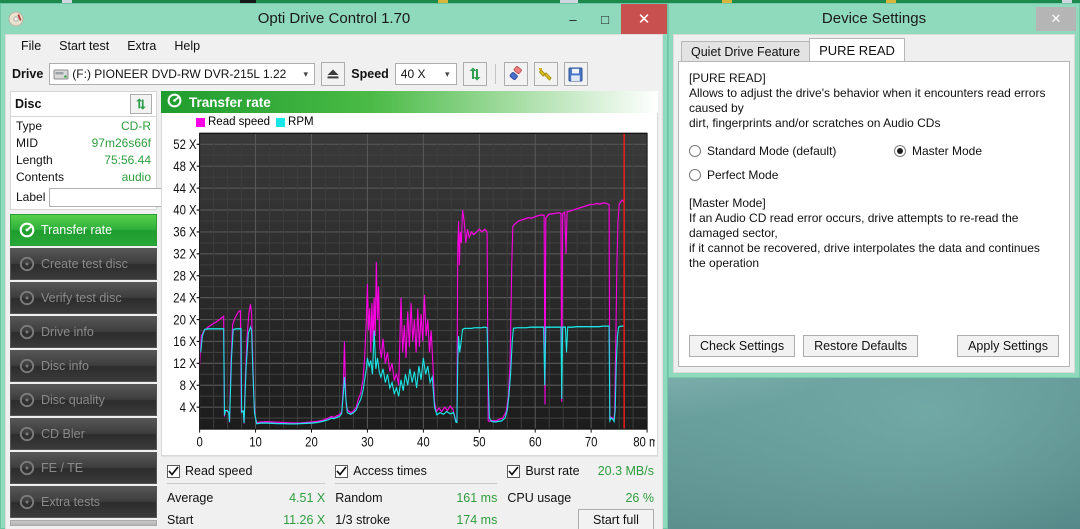 Image resolution: width=1080 pixels, height=529 pixels. I want to click on sidebar-item-label: Create test disc, so click(84, 264).